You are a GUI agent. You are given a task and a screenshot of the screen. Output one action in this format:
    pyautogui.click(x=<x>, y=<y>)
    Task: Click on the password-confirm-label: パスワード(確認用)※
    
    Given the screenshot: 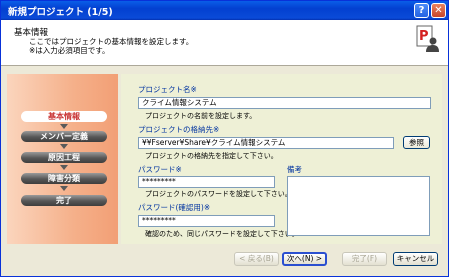 What is the action you would take?
    pyautogui.click(x=174, y=207)
    